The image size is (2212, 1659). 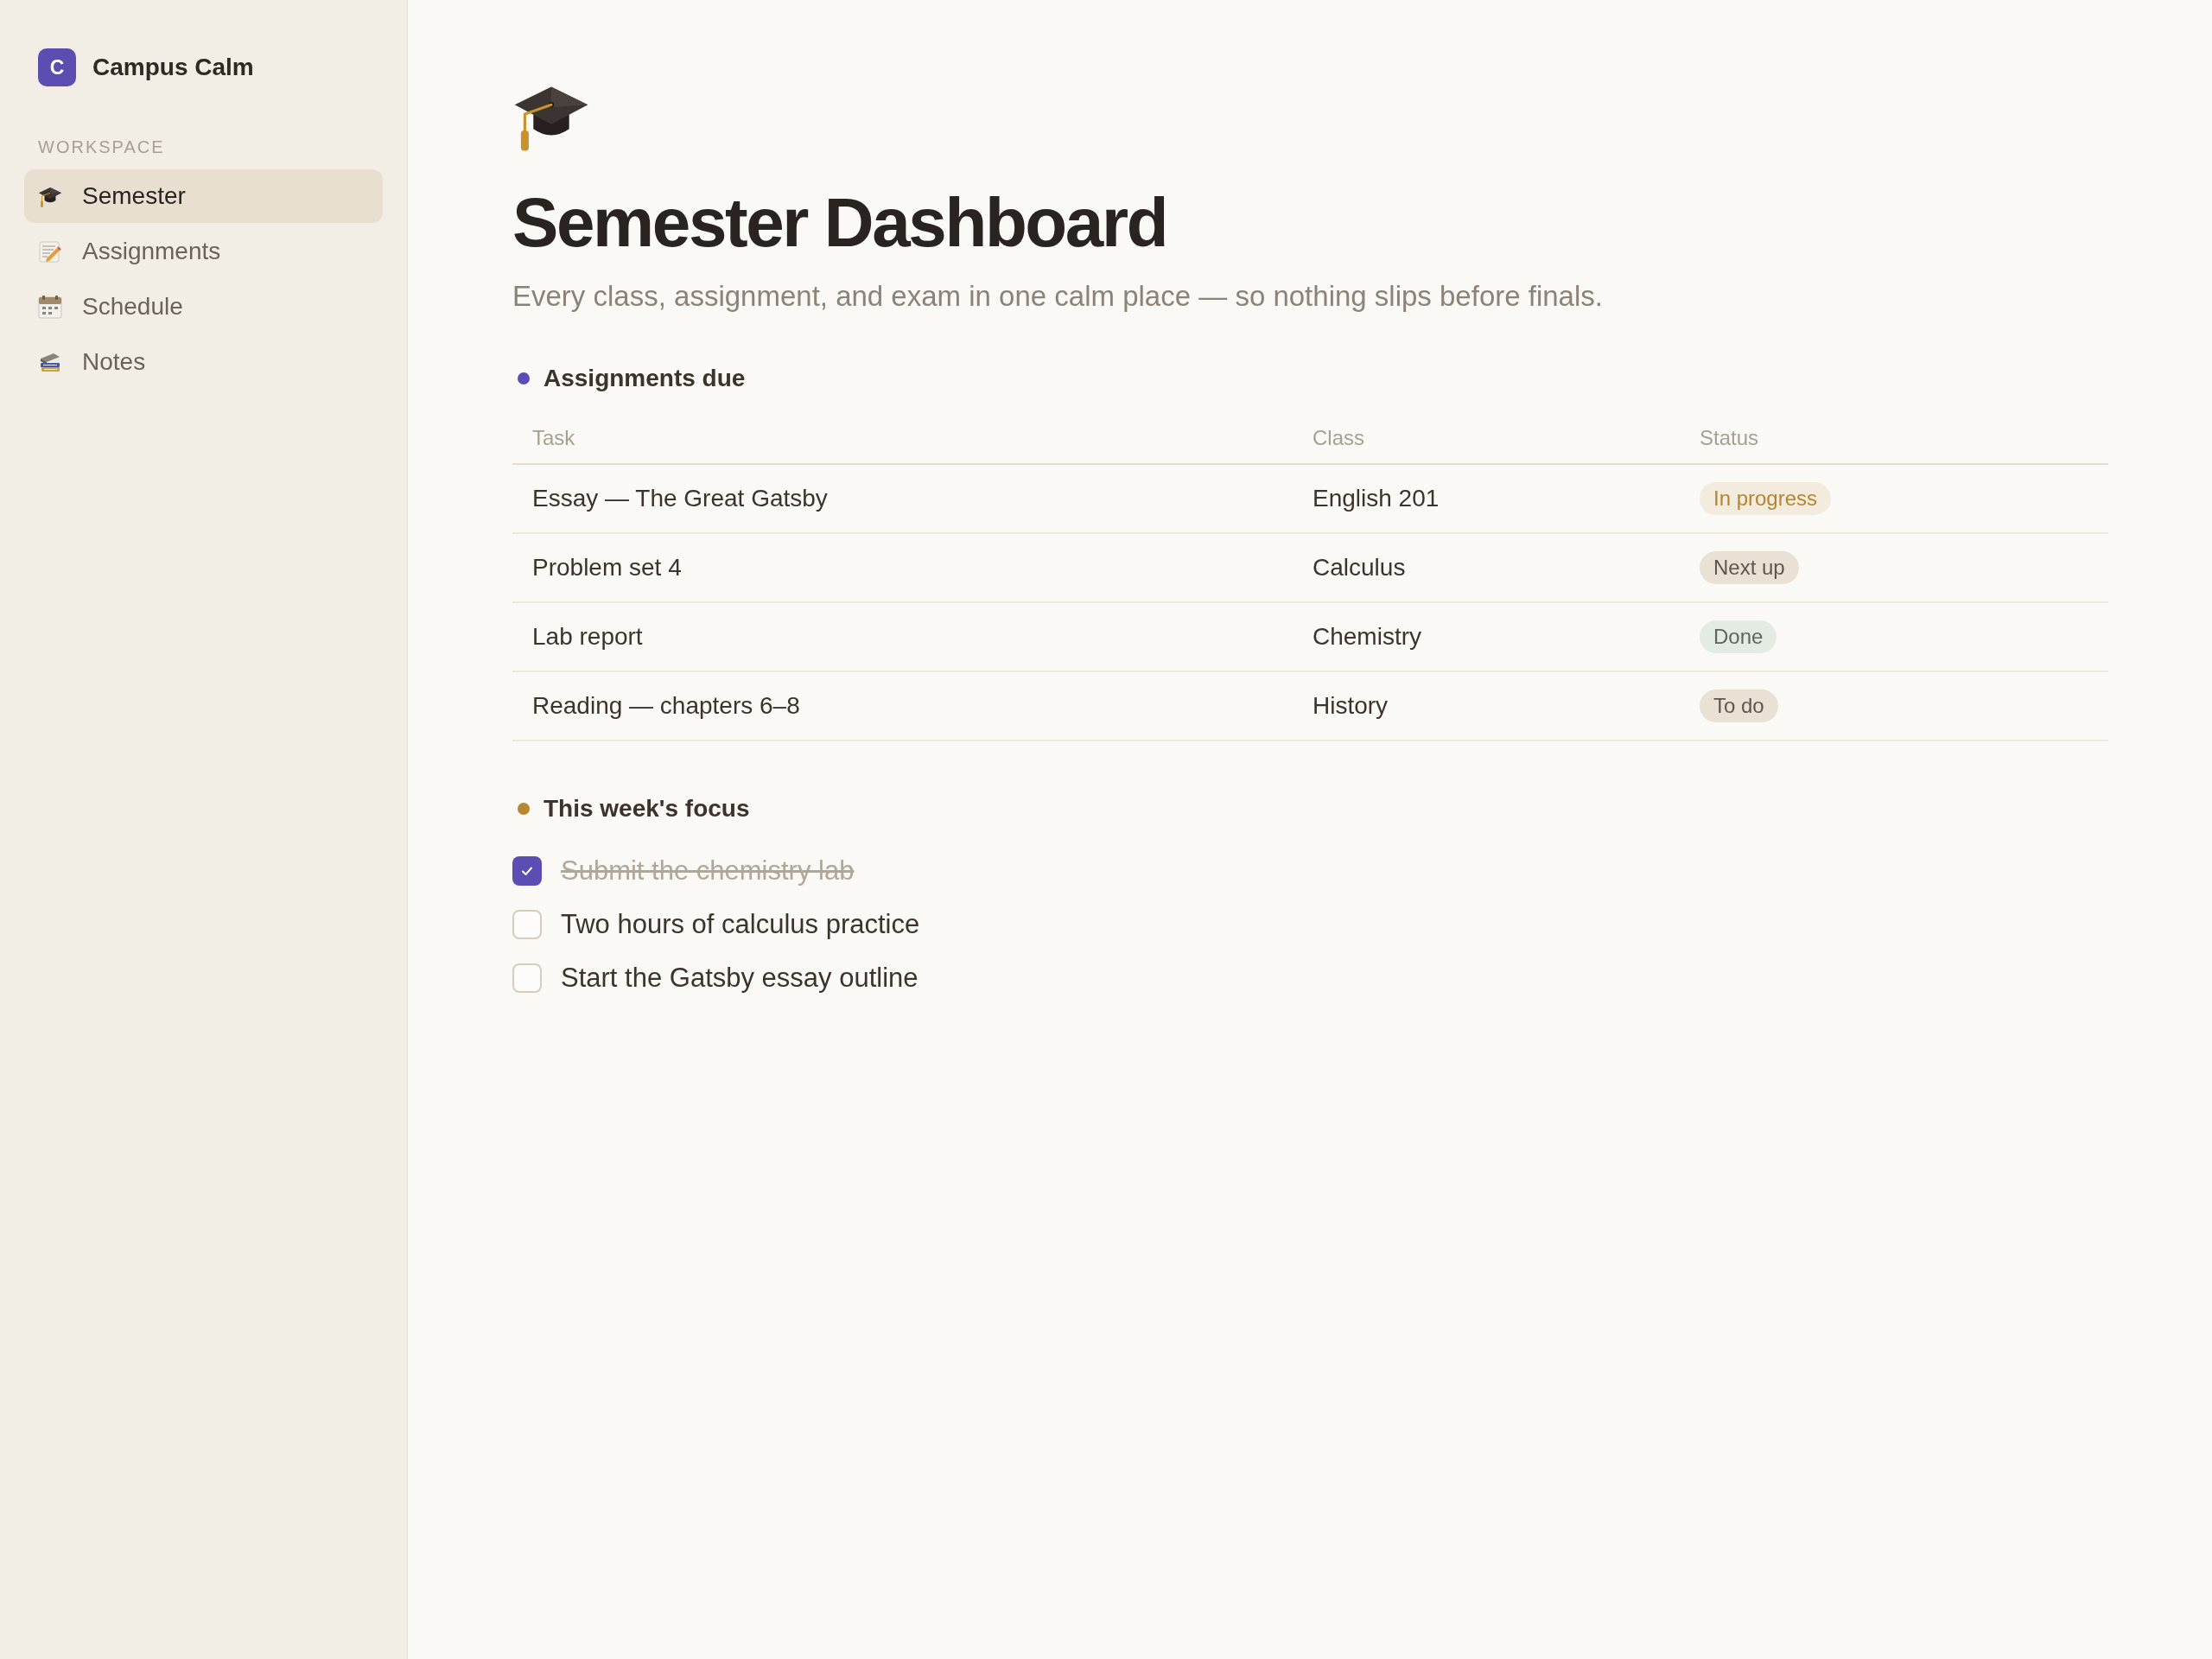 I want to click on page-title: Semester Dashboard, so click(x=839, y=223).